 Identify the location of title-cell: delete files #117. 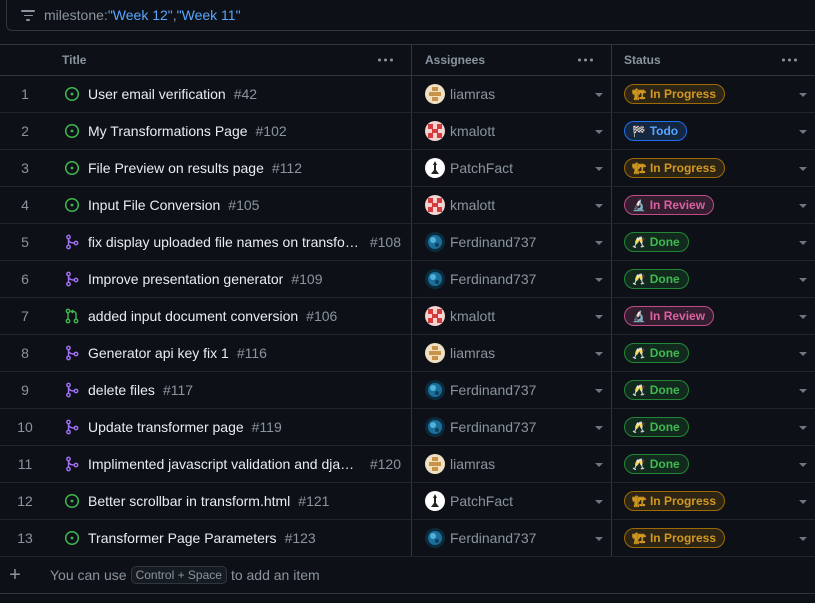
(231, 390).